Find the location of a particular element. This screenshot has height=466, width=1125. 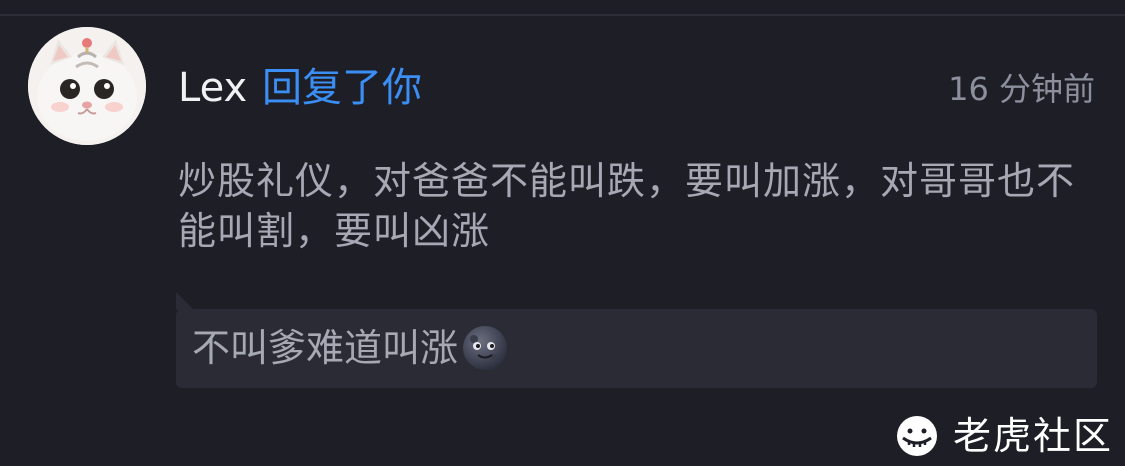

username: Lex is located at coordinates (212, 88).